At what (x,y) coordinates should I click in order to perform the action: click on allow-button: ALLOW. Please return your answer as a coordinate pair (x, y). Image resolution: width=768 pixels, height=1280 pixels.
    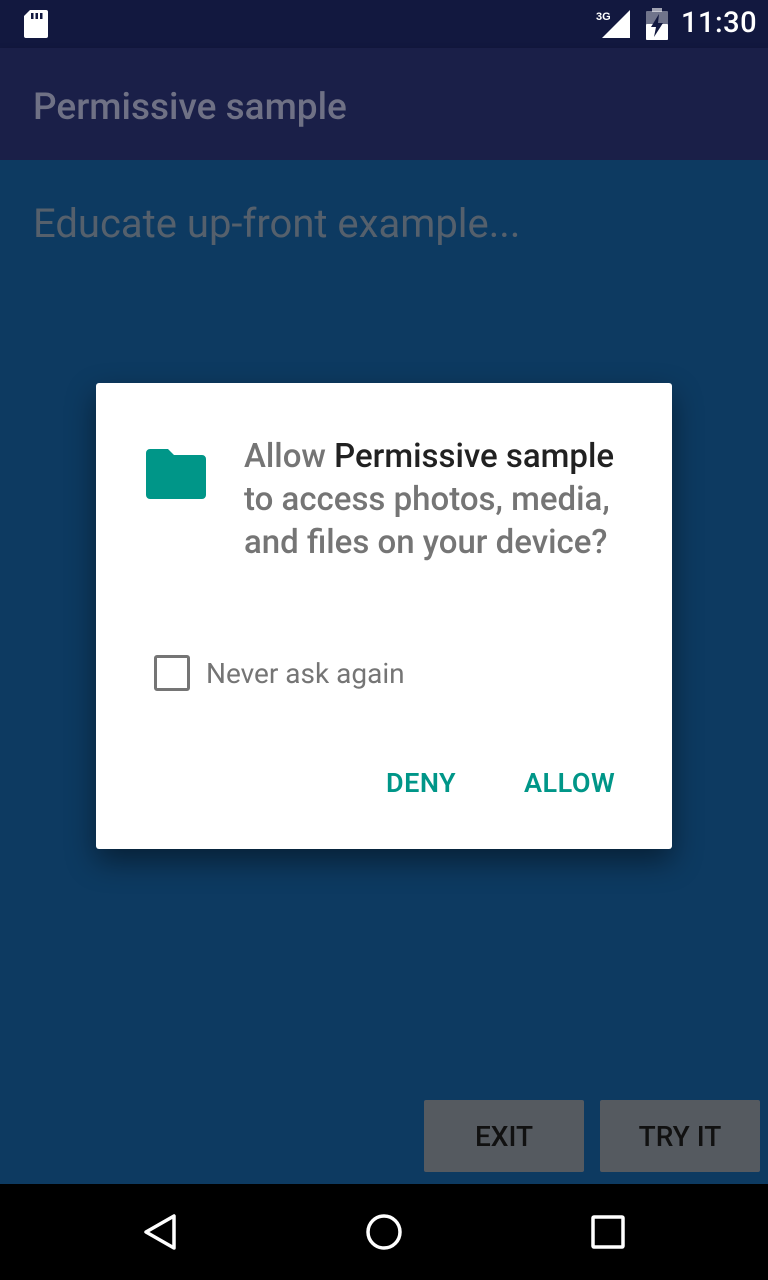
    Looking at the image, I should click on (569, 783).